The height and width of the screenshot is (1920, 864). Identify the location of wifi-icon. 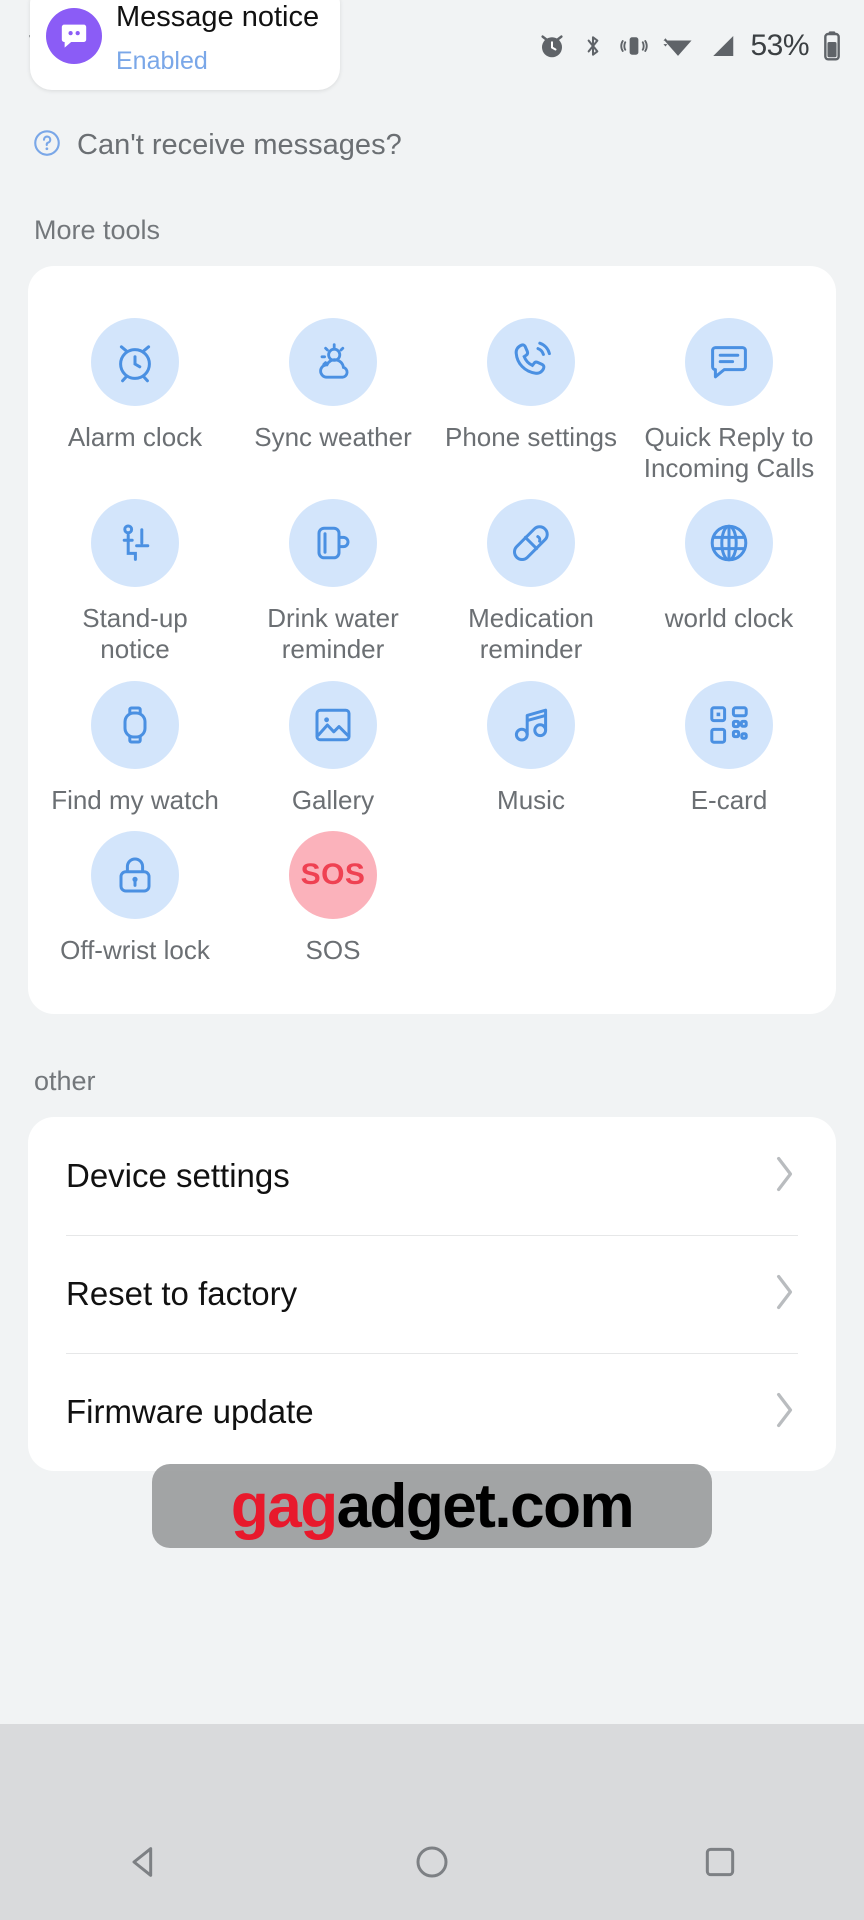
(678, 46).